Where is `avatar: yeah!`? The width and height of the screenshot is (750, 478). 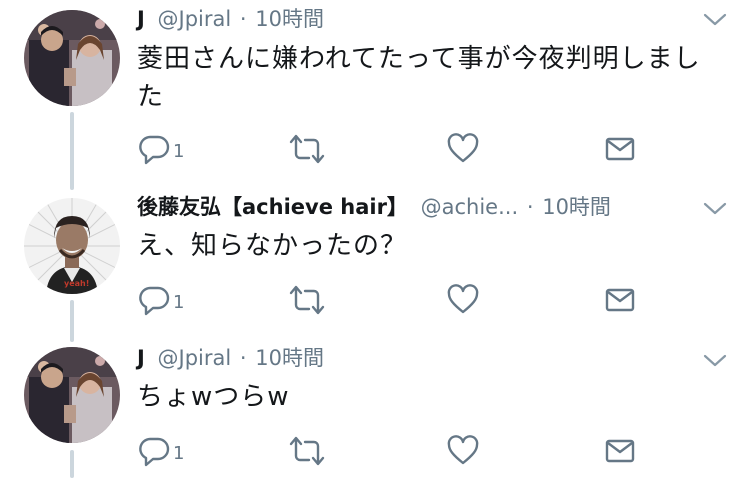 avatar: yeah! is located at coordinates (72, 246).